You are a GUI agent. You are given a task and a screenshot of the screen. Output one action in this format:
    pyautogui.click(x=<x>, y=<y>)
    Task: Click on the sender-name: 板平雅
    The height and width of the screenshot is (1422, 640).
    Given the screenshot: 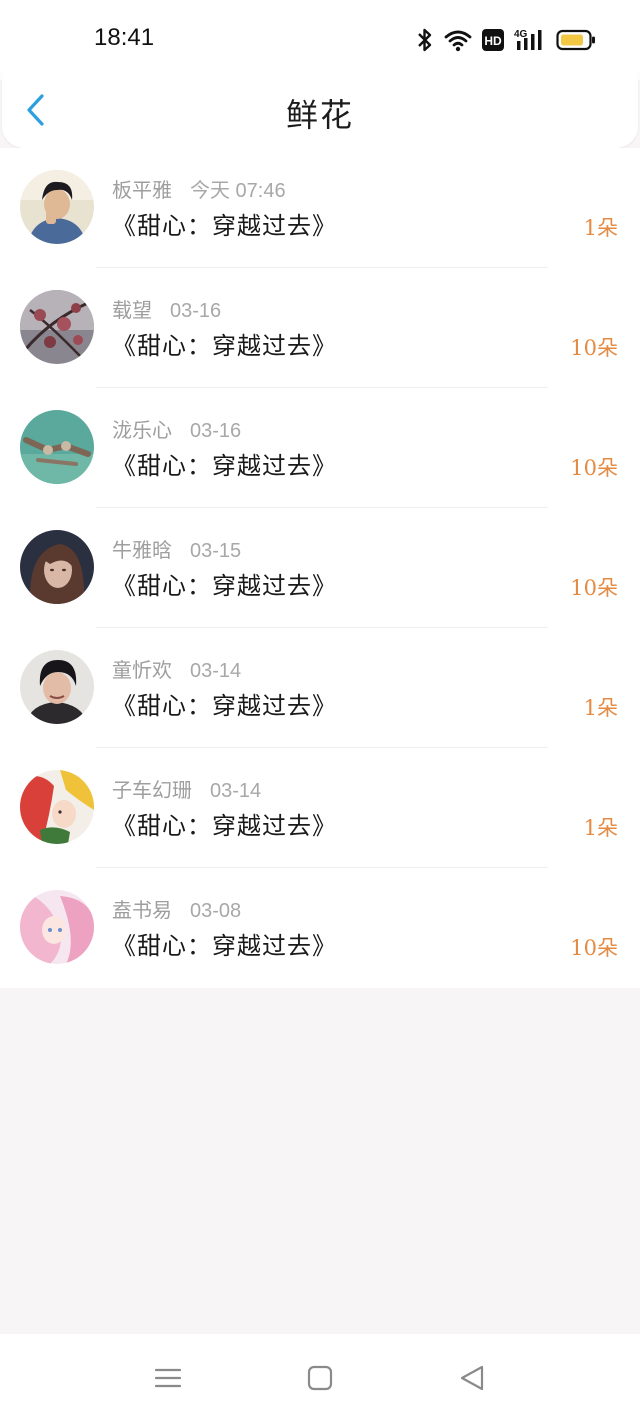 What is the action you would take?
    pyautogui.click(x=142, y=190)
    